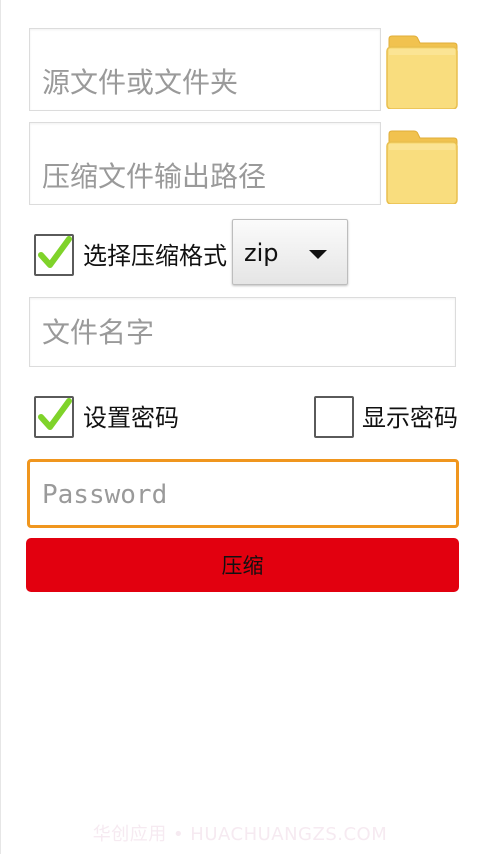 The image size is (480, 854). Describe the element at coordinates (242, 332) in the screenshot. I see `filename-input: 文件名字` at that location.